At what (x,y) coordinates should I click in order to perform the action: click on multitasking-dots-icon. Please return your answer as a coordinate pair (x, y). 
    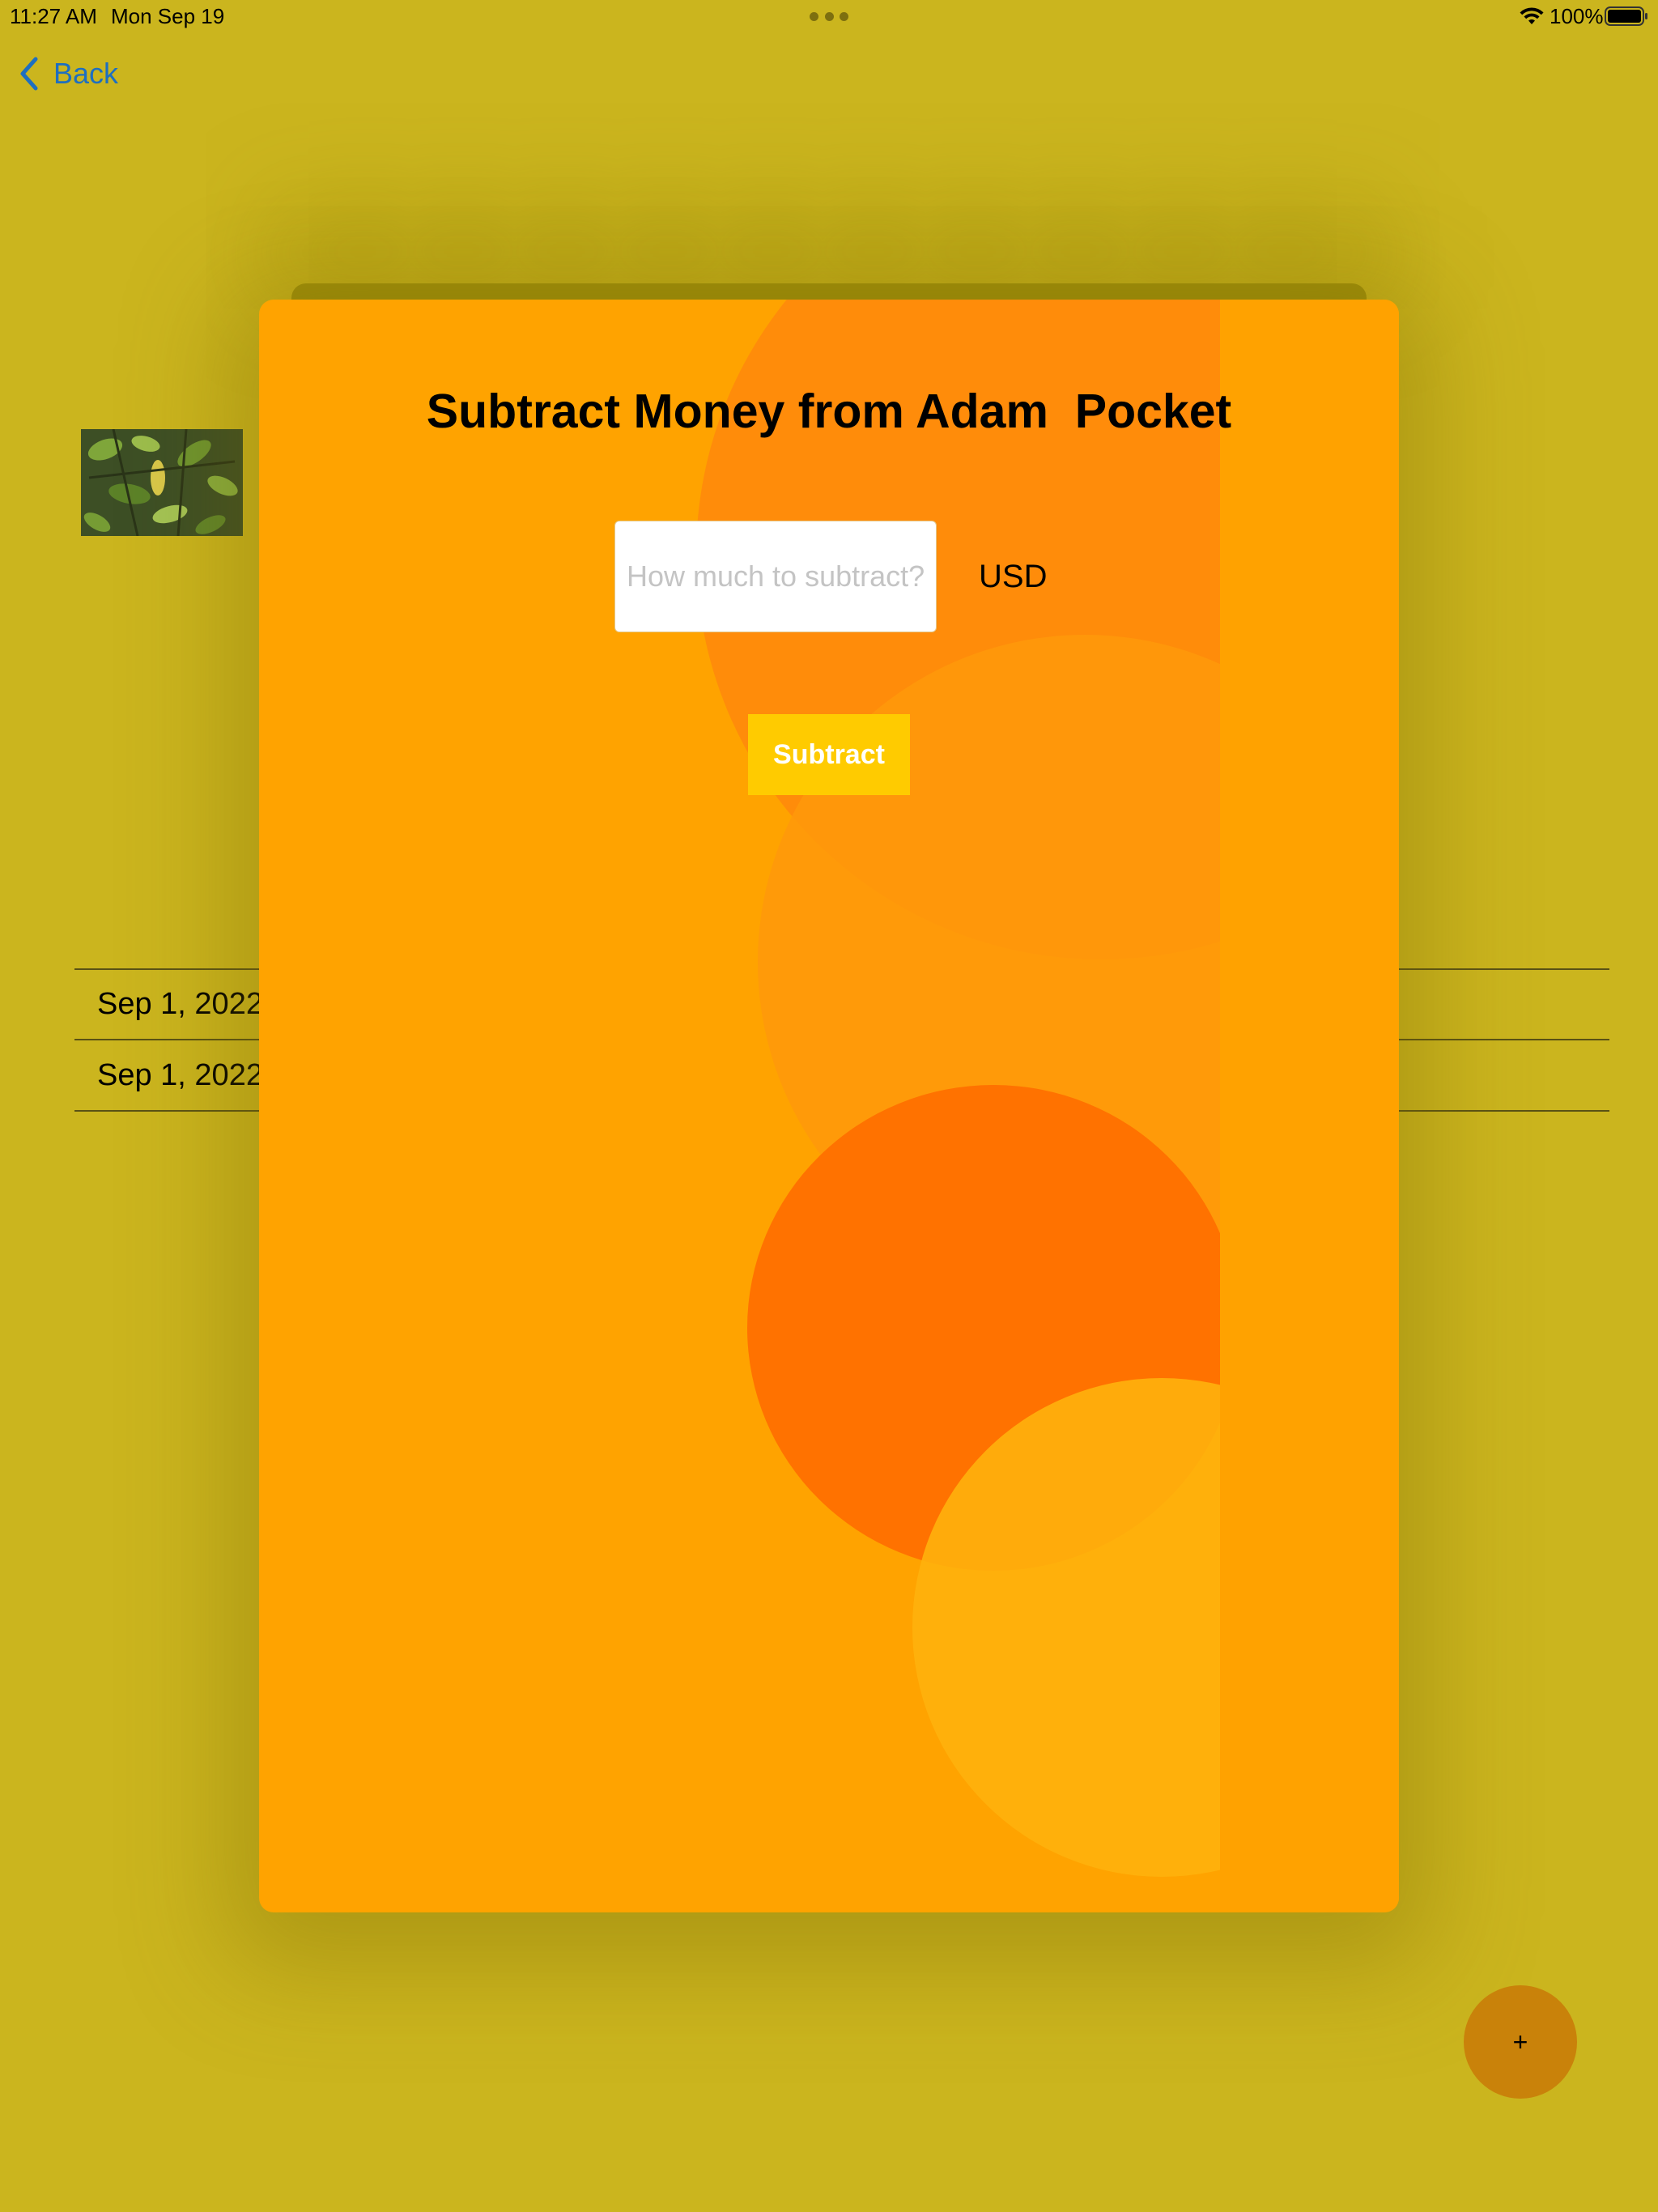
    Looking at the image, I should click on (829, 16).